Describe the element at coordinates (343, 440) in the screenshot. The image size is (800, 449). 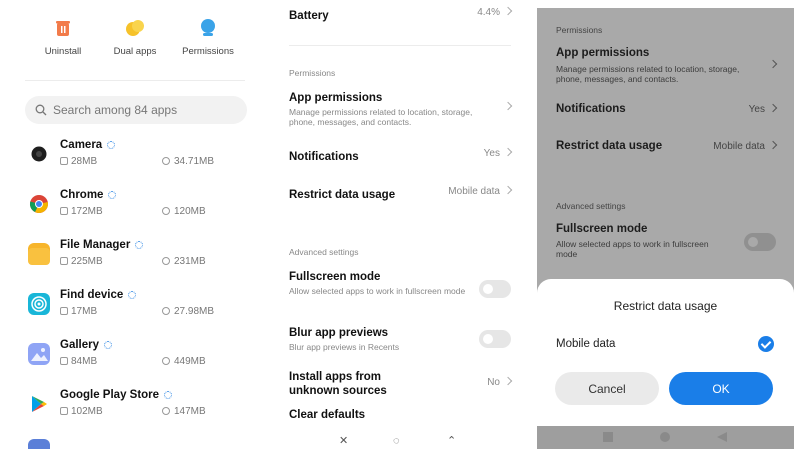
I see `back-nav-icon: ✕` at that location.